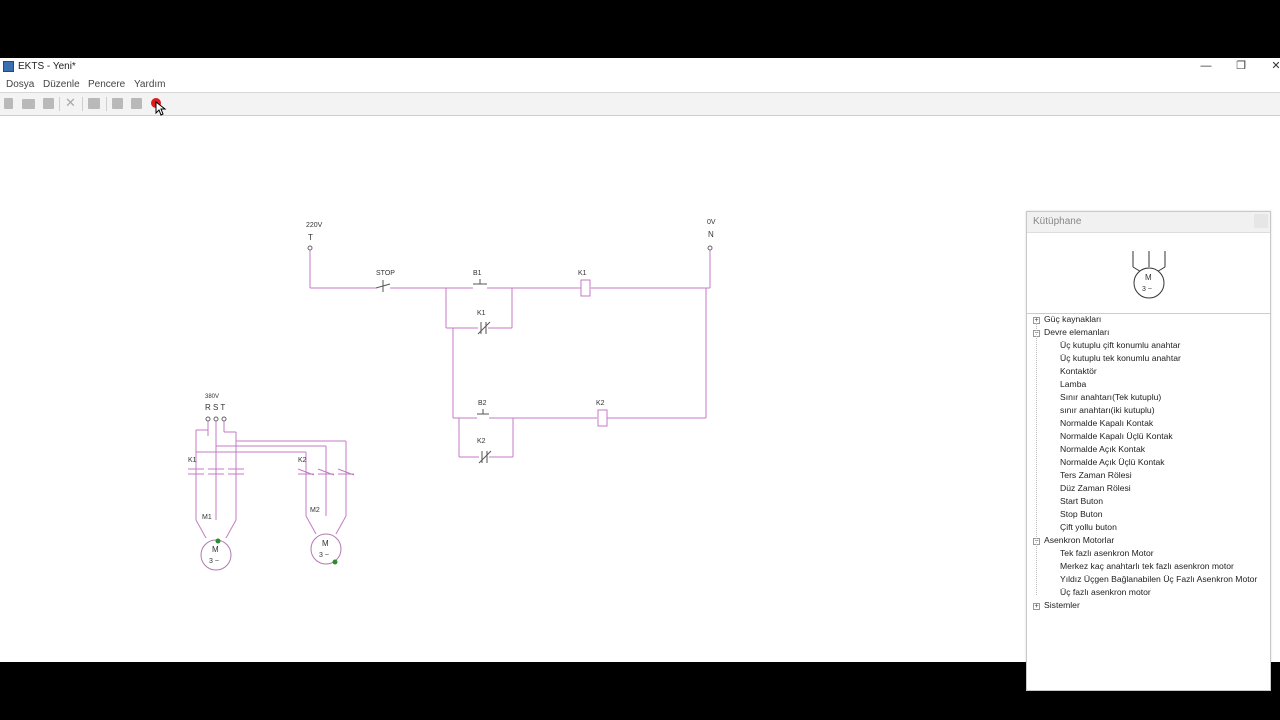 The width and height of the screenshot is (1280, 720). Describe the element at coordinates (150, 84) in the screenshot. I see `menu-yardim: Yardım` at that location.